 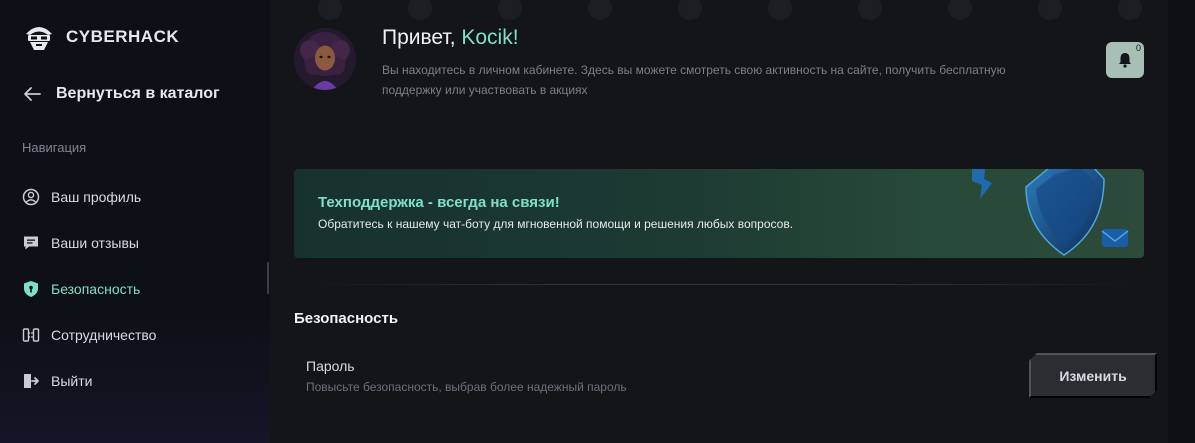 What do you see at coordinates (268, 278) in the screenshot?
I see `sidebar-scroll-indicator` at bounding box center [268, 278].